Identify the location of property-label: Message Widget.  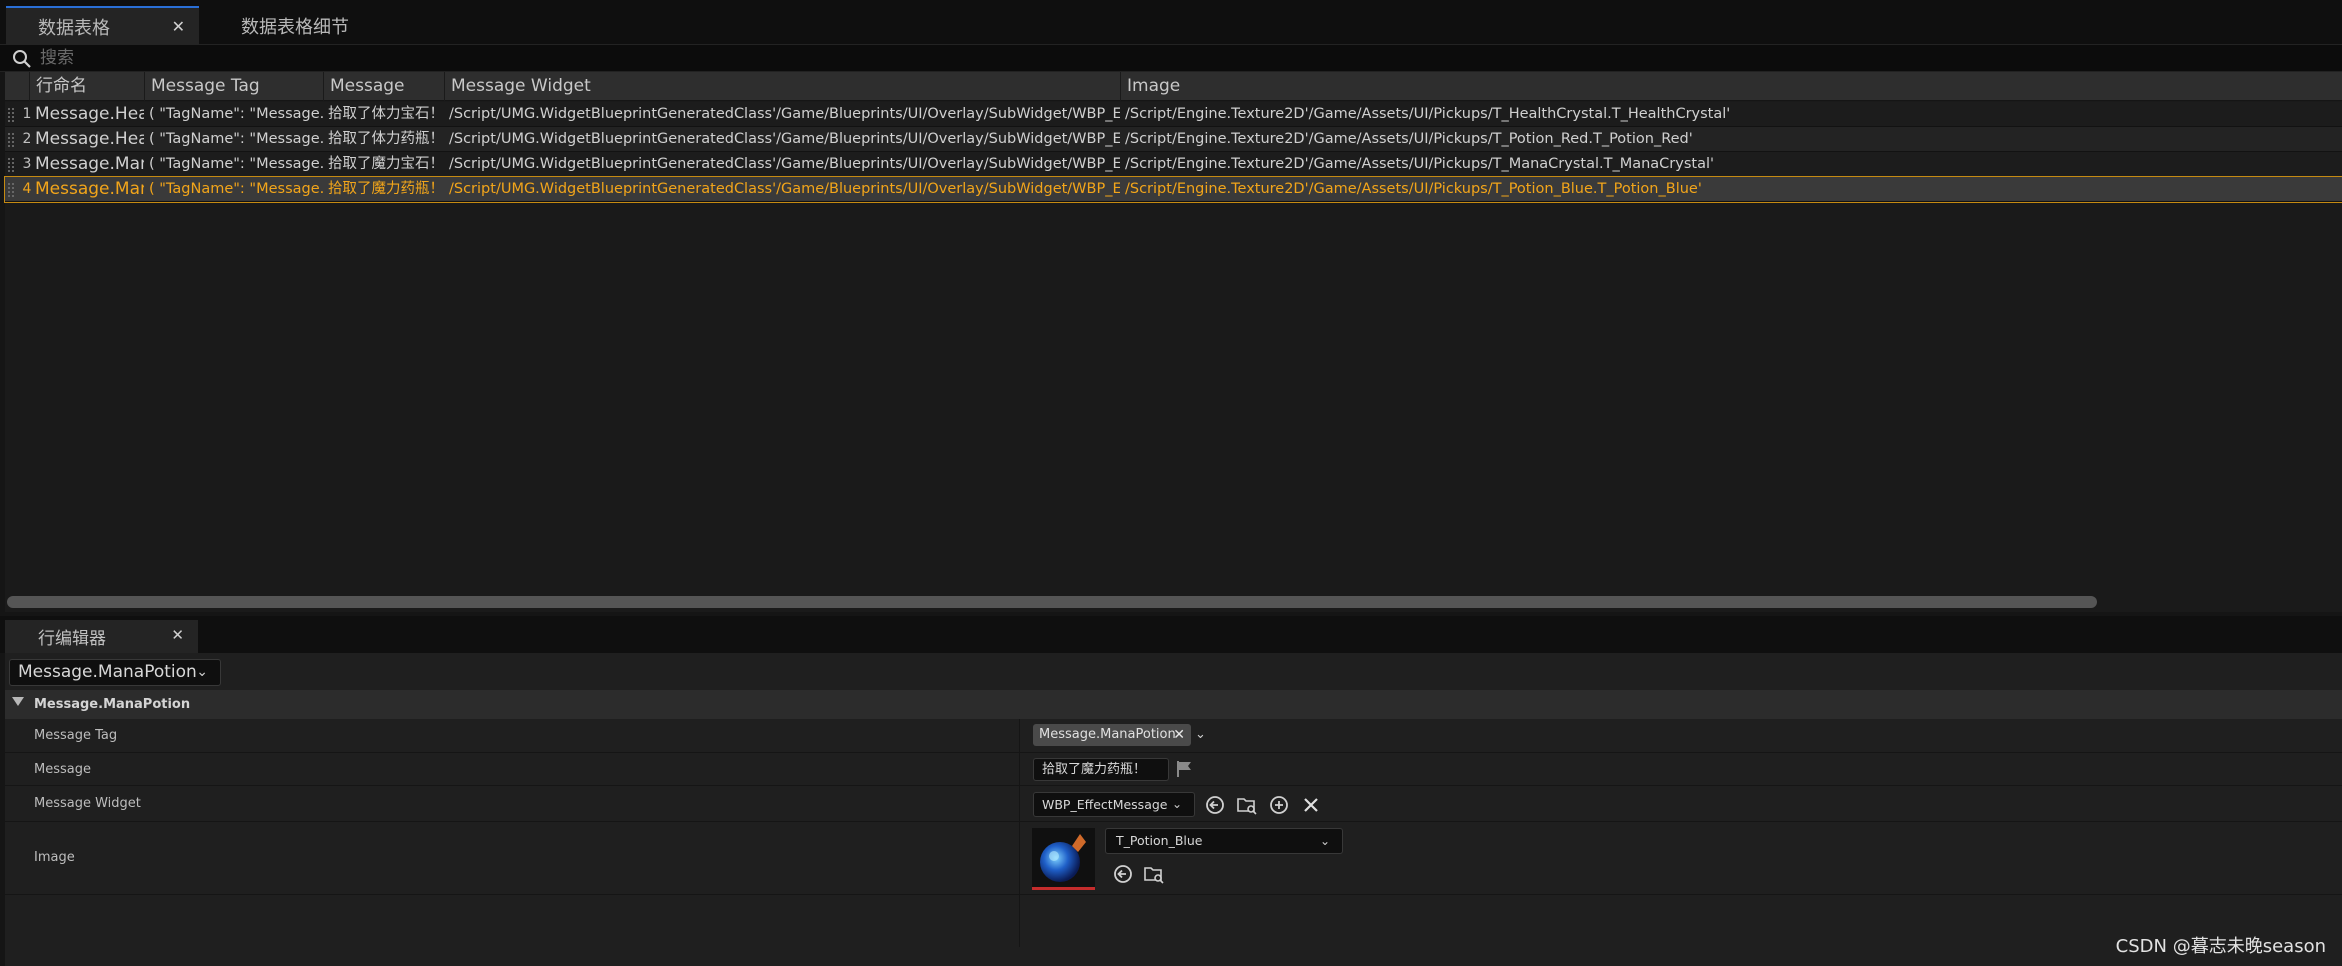
(87, 803).